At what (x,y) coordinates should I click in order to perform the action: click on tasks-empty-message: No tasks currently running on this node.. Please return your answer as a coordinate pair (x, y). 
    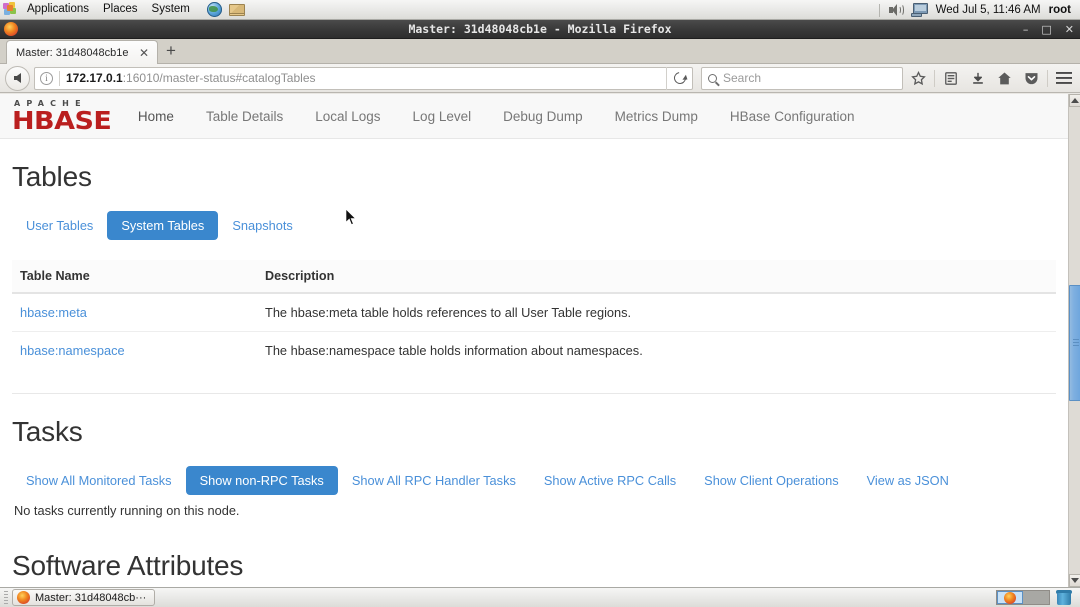
    Looking at the image, I should click on (127, 510).